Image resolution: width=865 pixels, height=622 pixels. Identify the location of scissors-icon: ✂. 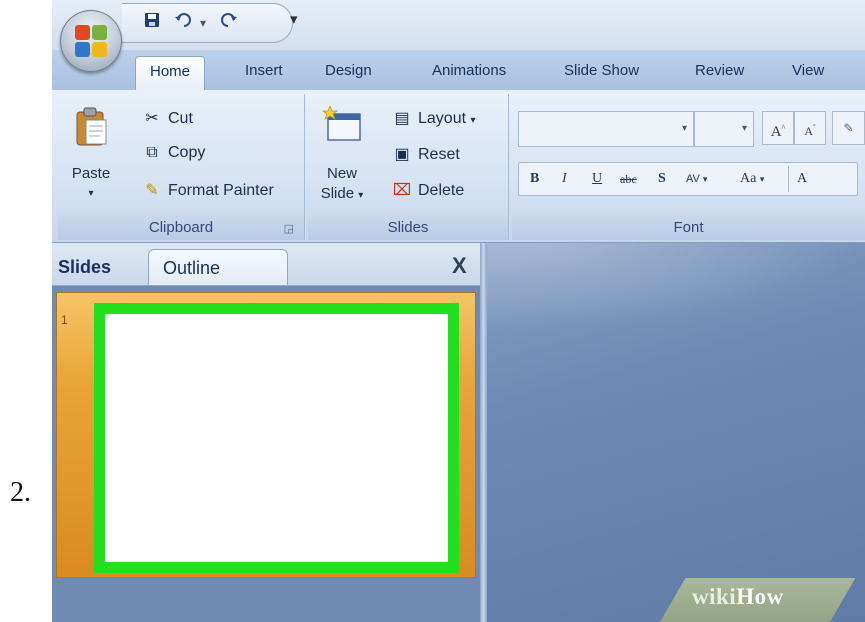
(152, 118).